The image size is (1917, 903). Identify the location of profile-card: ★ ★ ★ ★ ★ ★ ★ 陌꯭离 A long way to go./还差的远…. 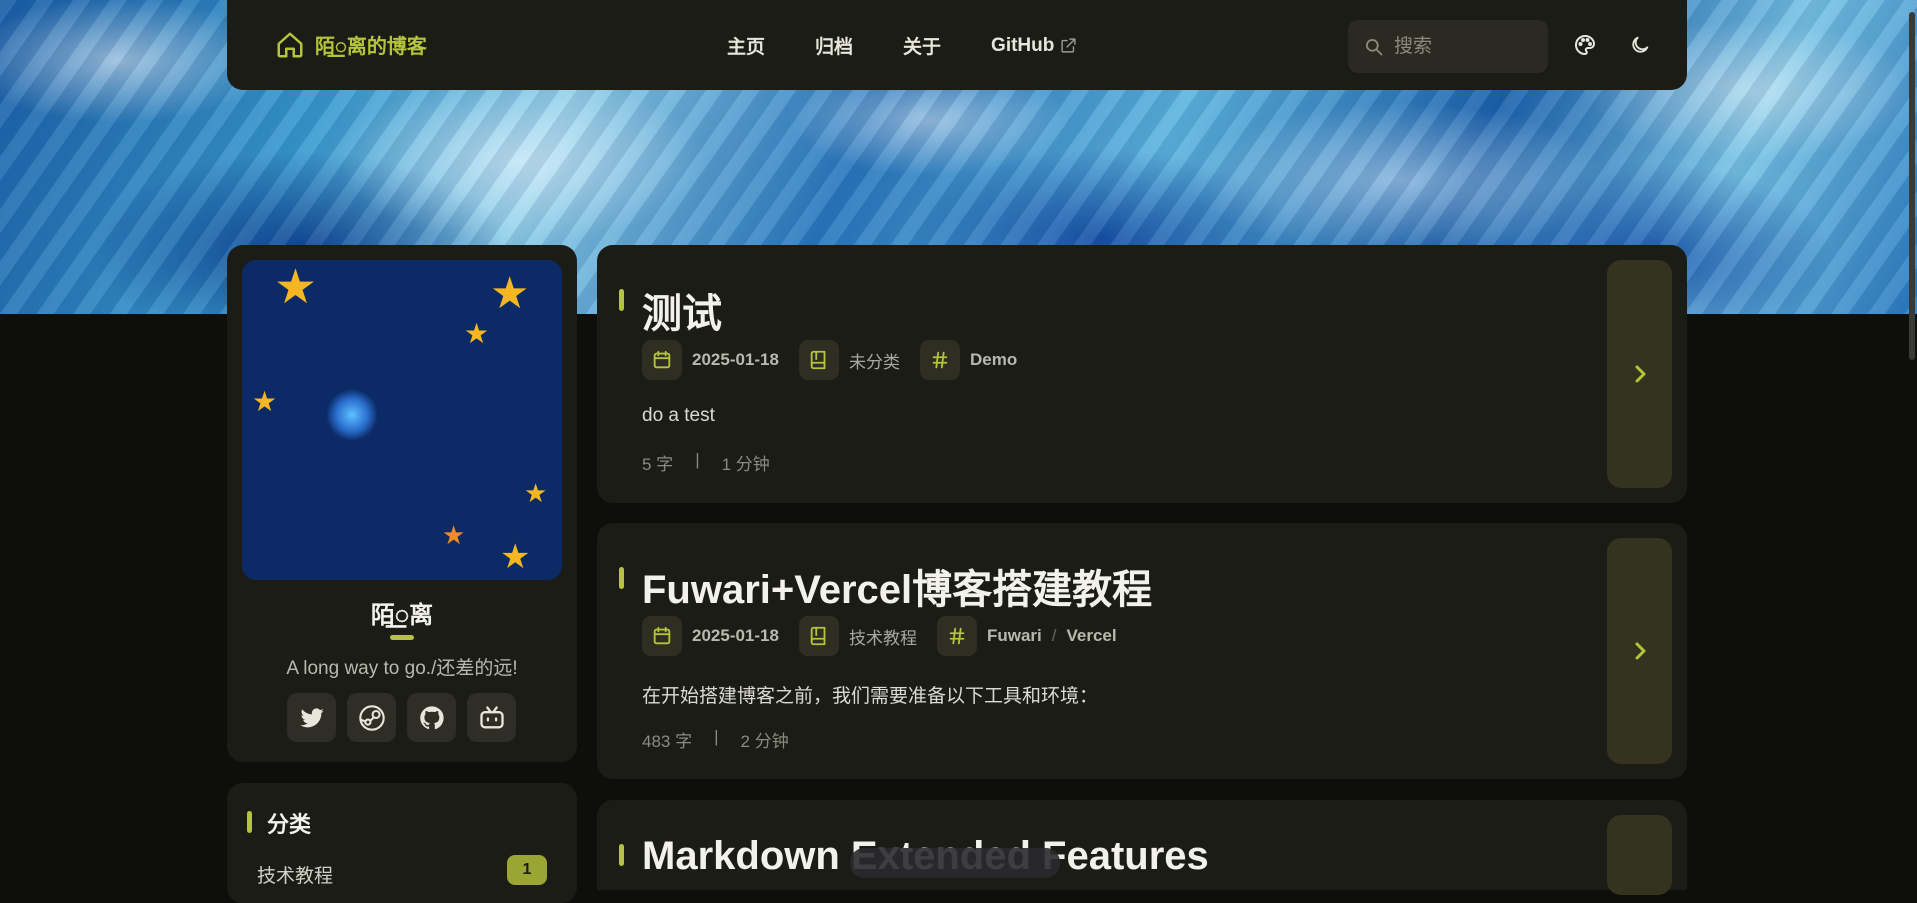
(402, 503).